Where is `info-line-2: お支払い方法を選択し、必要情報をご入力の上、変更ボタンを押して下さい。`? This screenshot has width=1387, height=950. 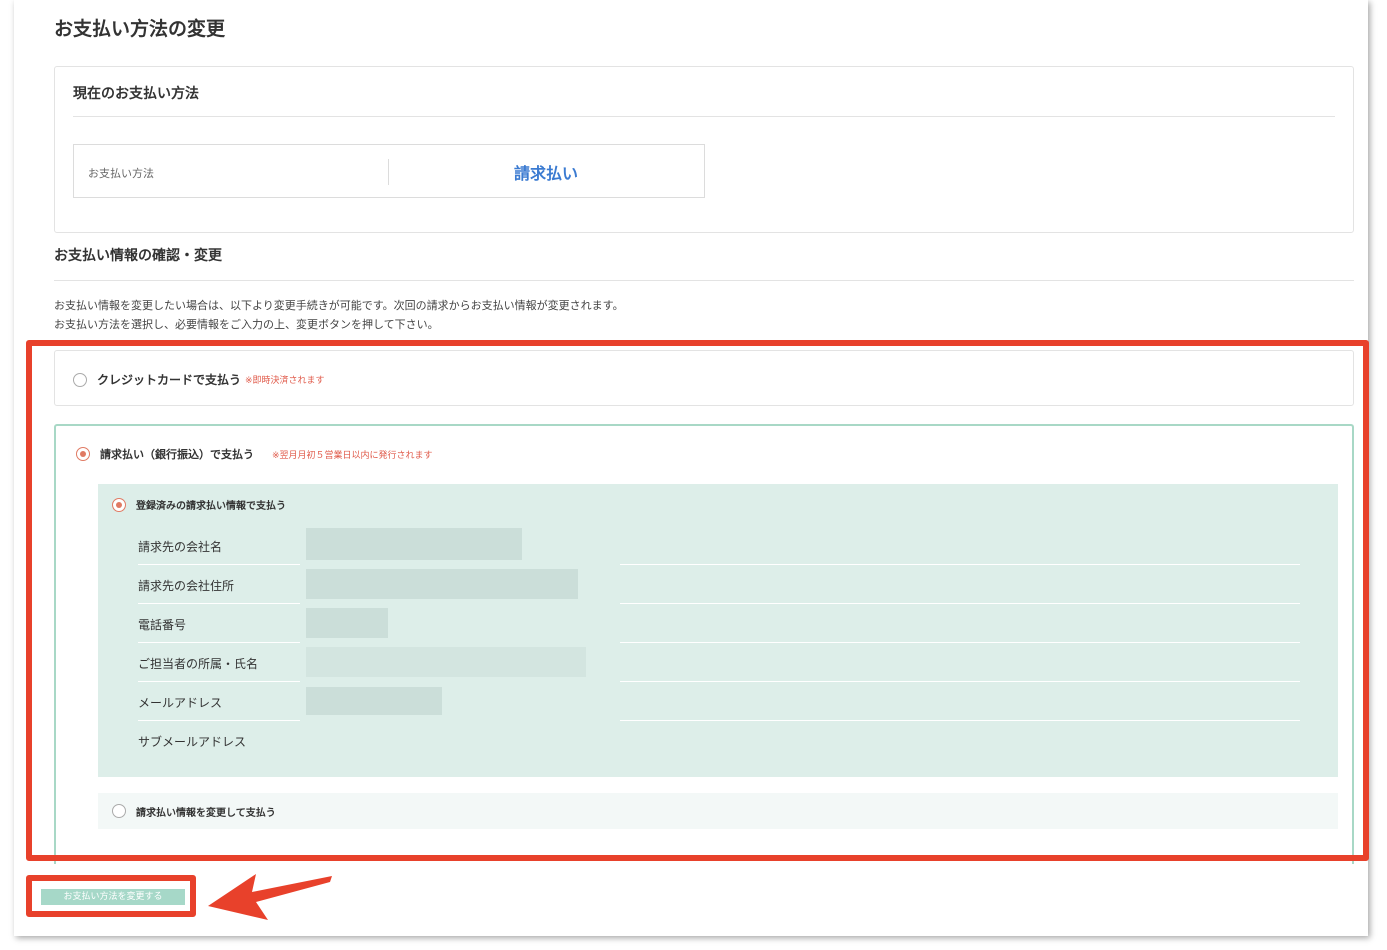 info-line-2: お支払い方法を選択し、必要情報をご入力の上、変更ボタンを押して下さい。 is located at coordinates (246, 324).